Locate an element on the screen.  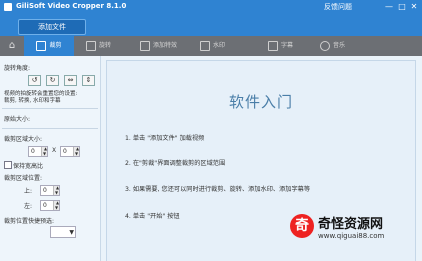
tab-bar: ⌂ 裁剪 旋转 添加特效 水印 字幕 音乐 is located at coordinates (211, 46).